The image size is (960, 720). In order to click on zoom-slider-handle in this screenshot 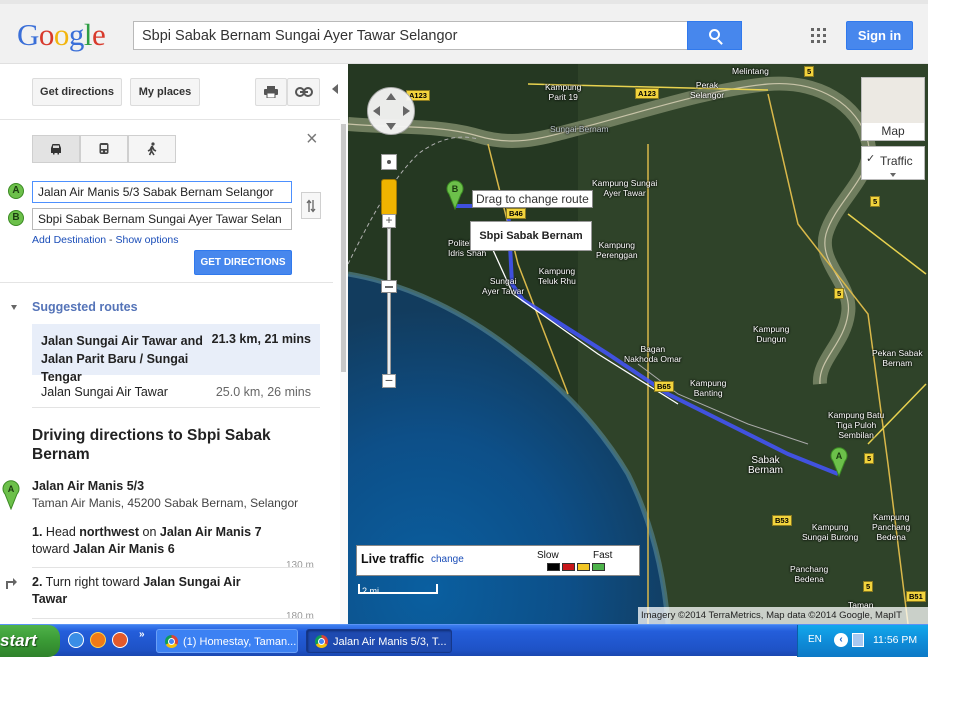, I will do `click(389, 286)`.